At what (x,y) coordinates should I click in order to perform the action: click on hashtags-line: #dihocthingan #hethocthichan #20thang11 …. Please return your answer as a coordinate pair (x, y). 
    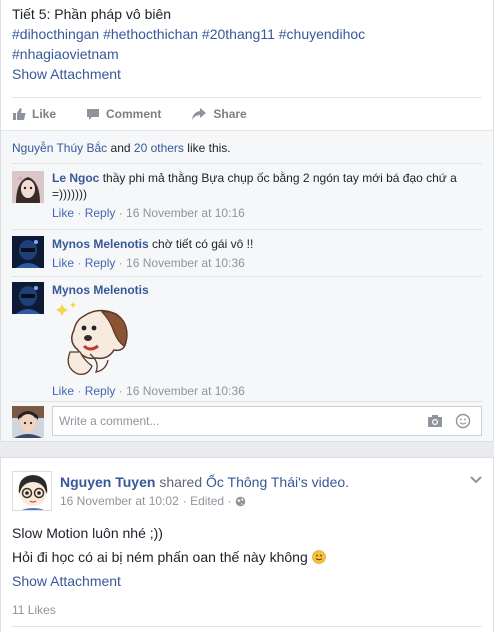
    Looking at the image, I should click on (188, 34).